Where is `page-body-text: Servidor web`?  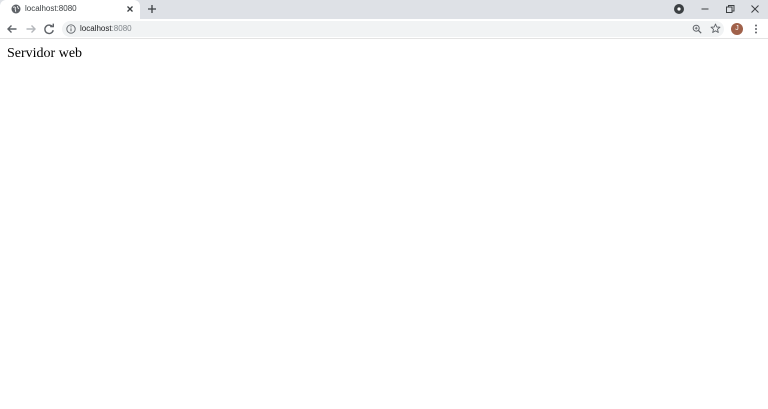 page-body-text: Servidor web is located at coordinates (45, 53).